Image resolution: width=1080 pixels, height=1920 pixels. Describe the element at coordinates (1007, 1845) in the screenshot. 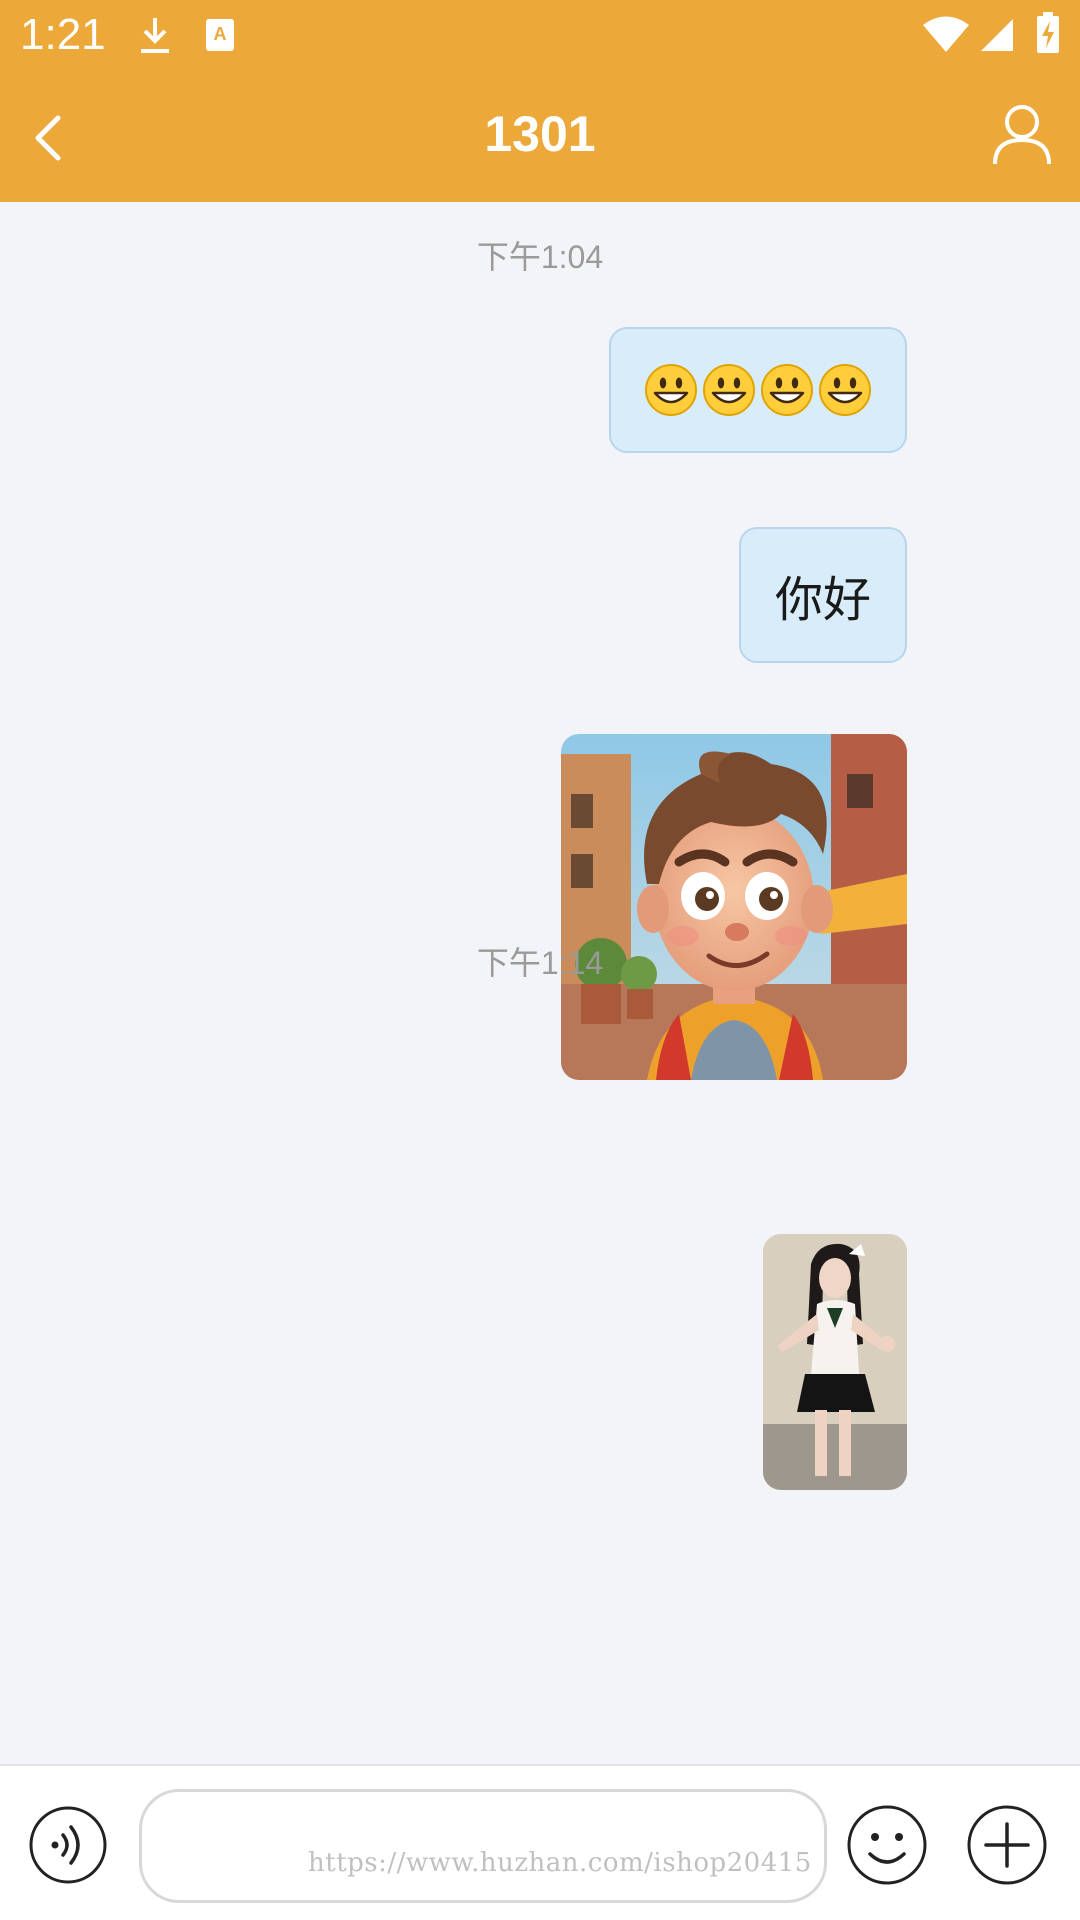

I see `plus-circle-icon` at that location.